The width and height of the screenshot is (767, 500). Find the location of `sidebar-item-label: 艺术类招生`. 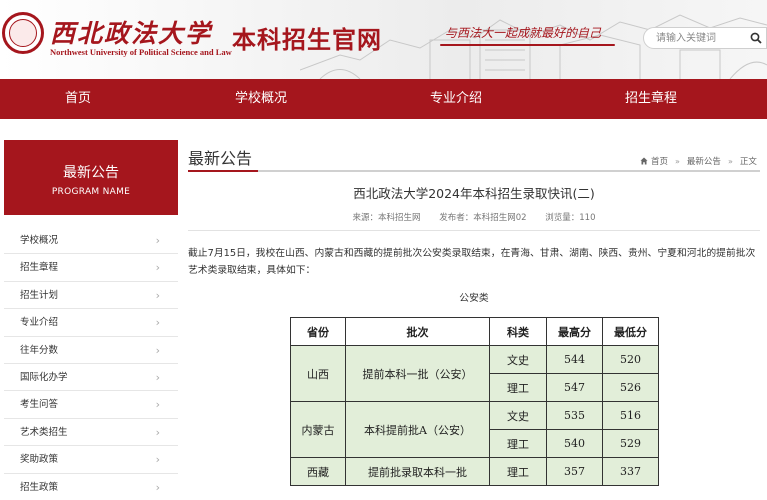

sidebar-item-label: 艺术类招生 is located at coordinates (44, 432).